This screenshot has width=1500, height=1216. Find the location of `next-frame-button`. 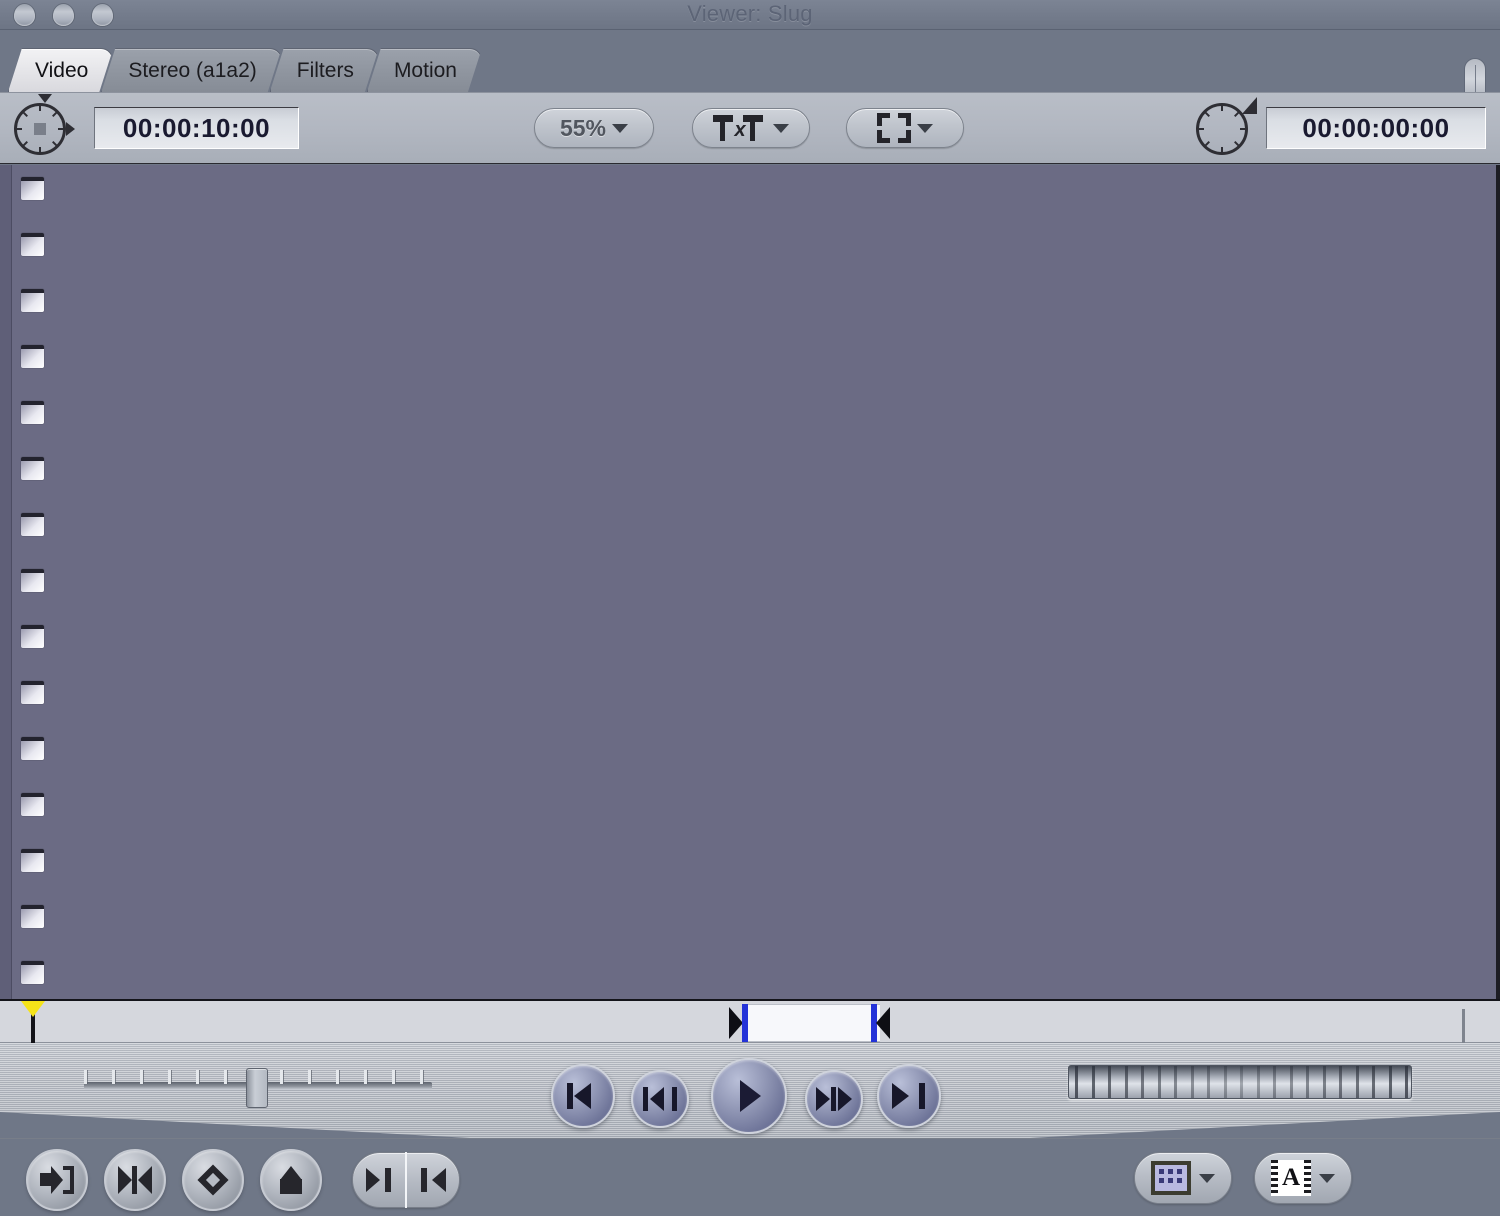

next-frame-button is located at coordinates (834, 1099).